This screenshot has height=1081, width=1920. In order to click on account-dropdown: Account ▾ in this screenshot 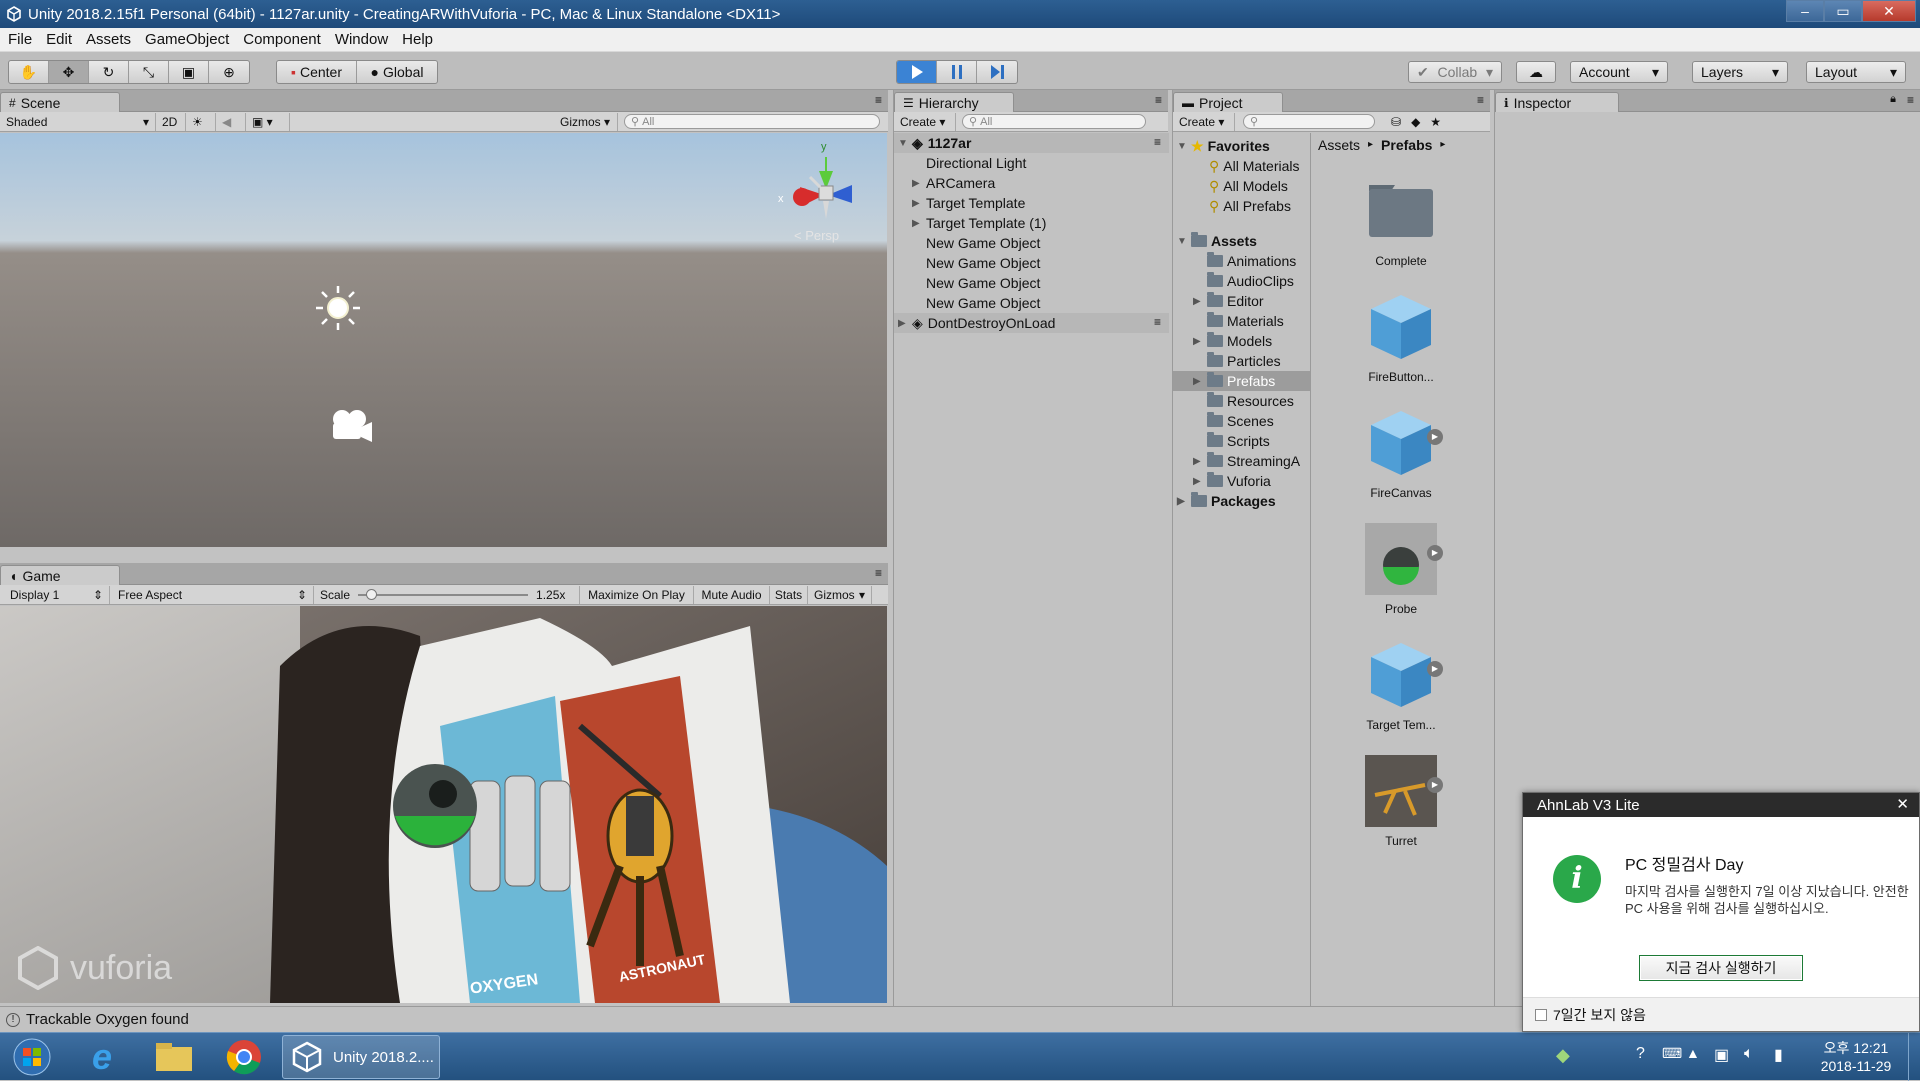, I will do `click(1619, 72)`.